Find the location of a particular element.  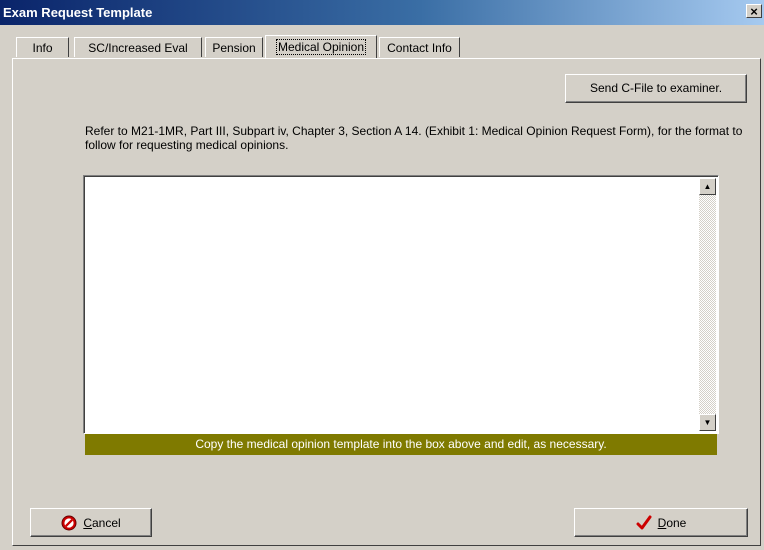

cancel-button: Cancel is located at coordinates (91, 522).